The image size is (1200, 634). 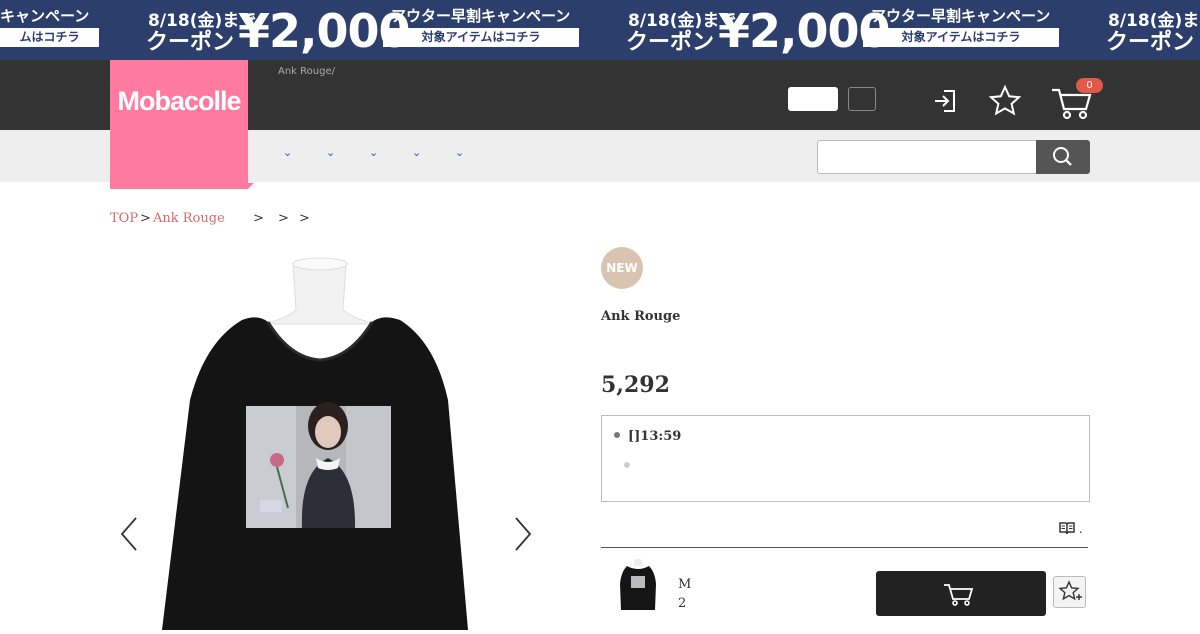 I want to click on divider, so click(x=844, y=547).